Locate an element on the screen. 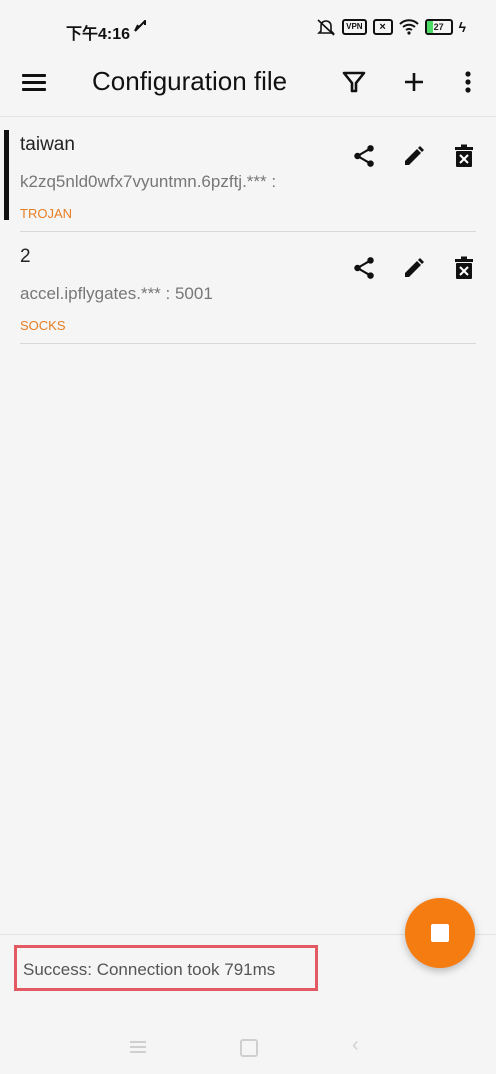  system-nav-bar: ‹ is located at coordinates (248, 1047).